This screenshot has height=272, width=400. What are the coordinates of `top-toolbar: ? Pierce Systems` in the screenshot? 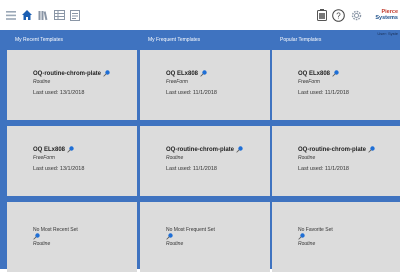 It's located at (200, 15).